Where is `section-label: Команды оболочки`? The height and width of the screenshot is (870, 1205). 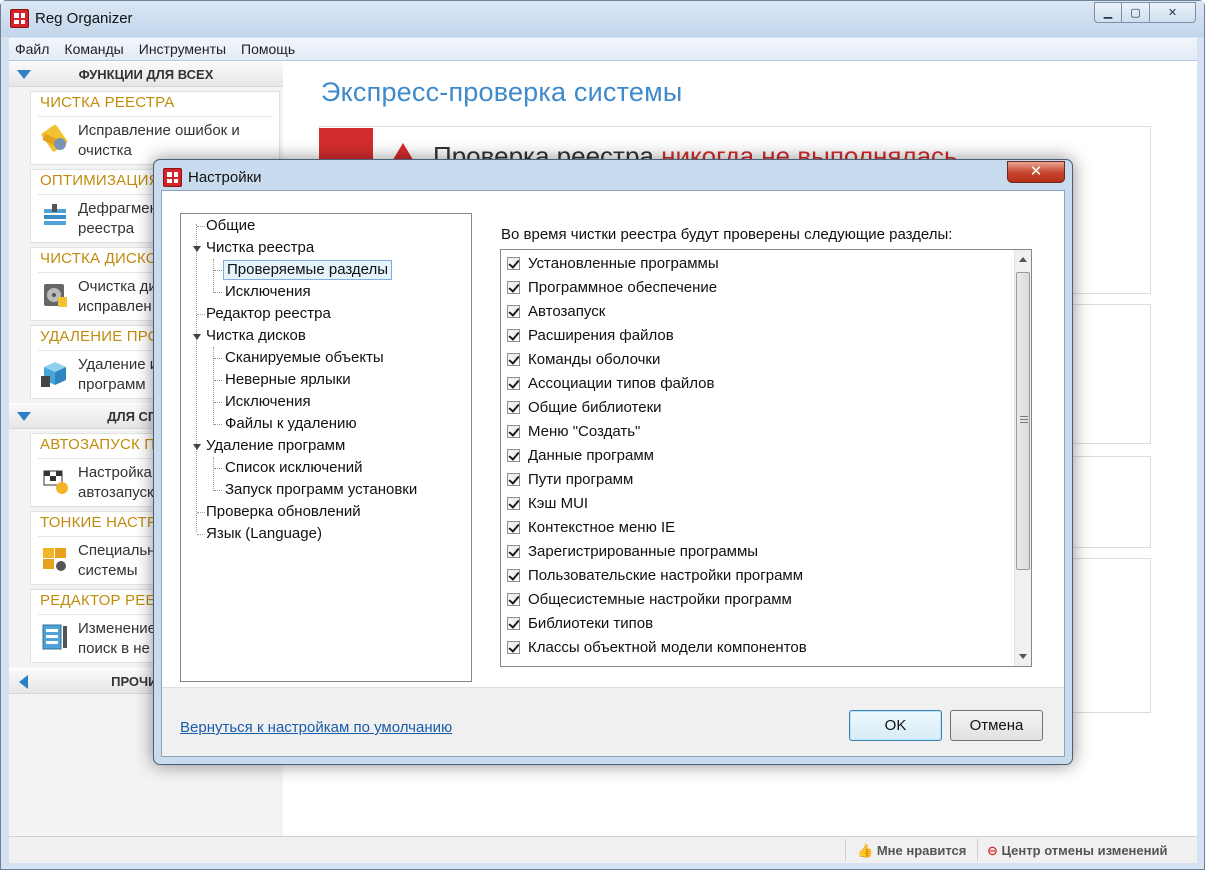
section-label: Команды оболочки is located at coordinates (594, 359).